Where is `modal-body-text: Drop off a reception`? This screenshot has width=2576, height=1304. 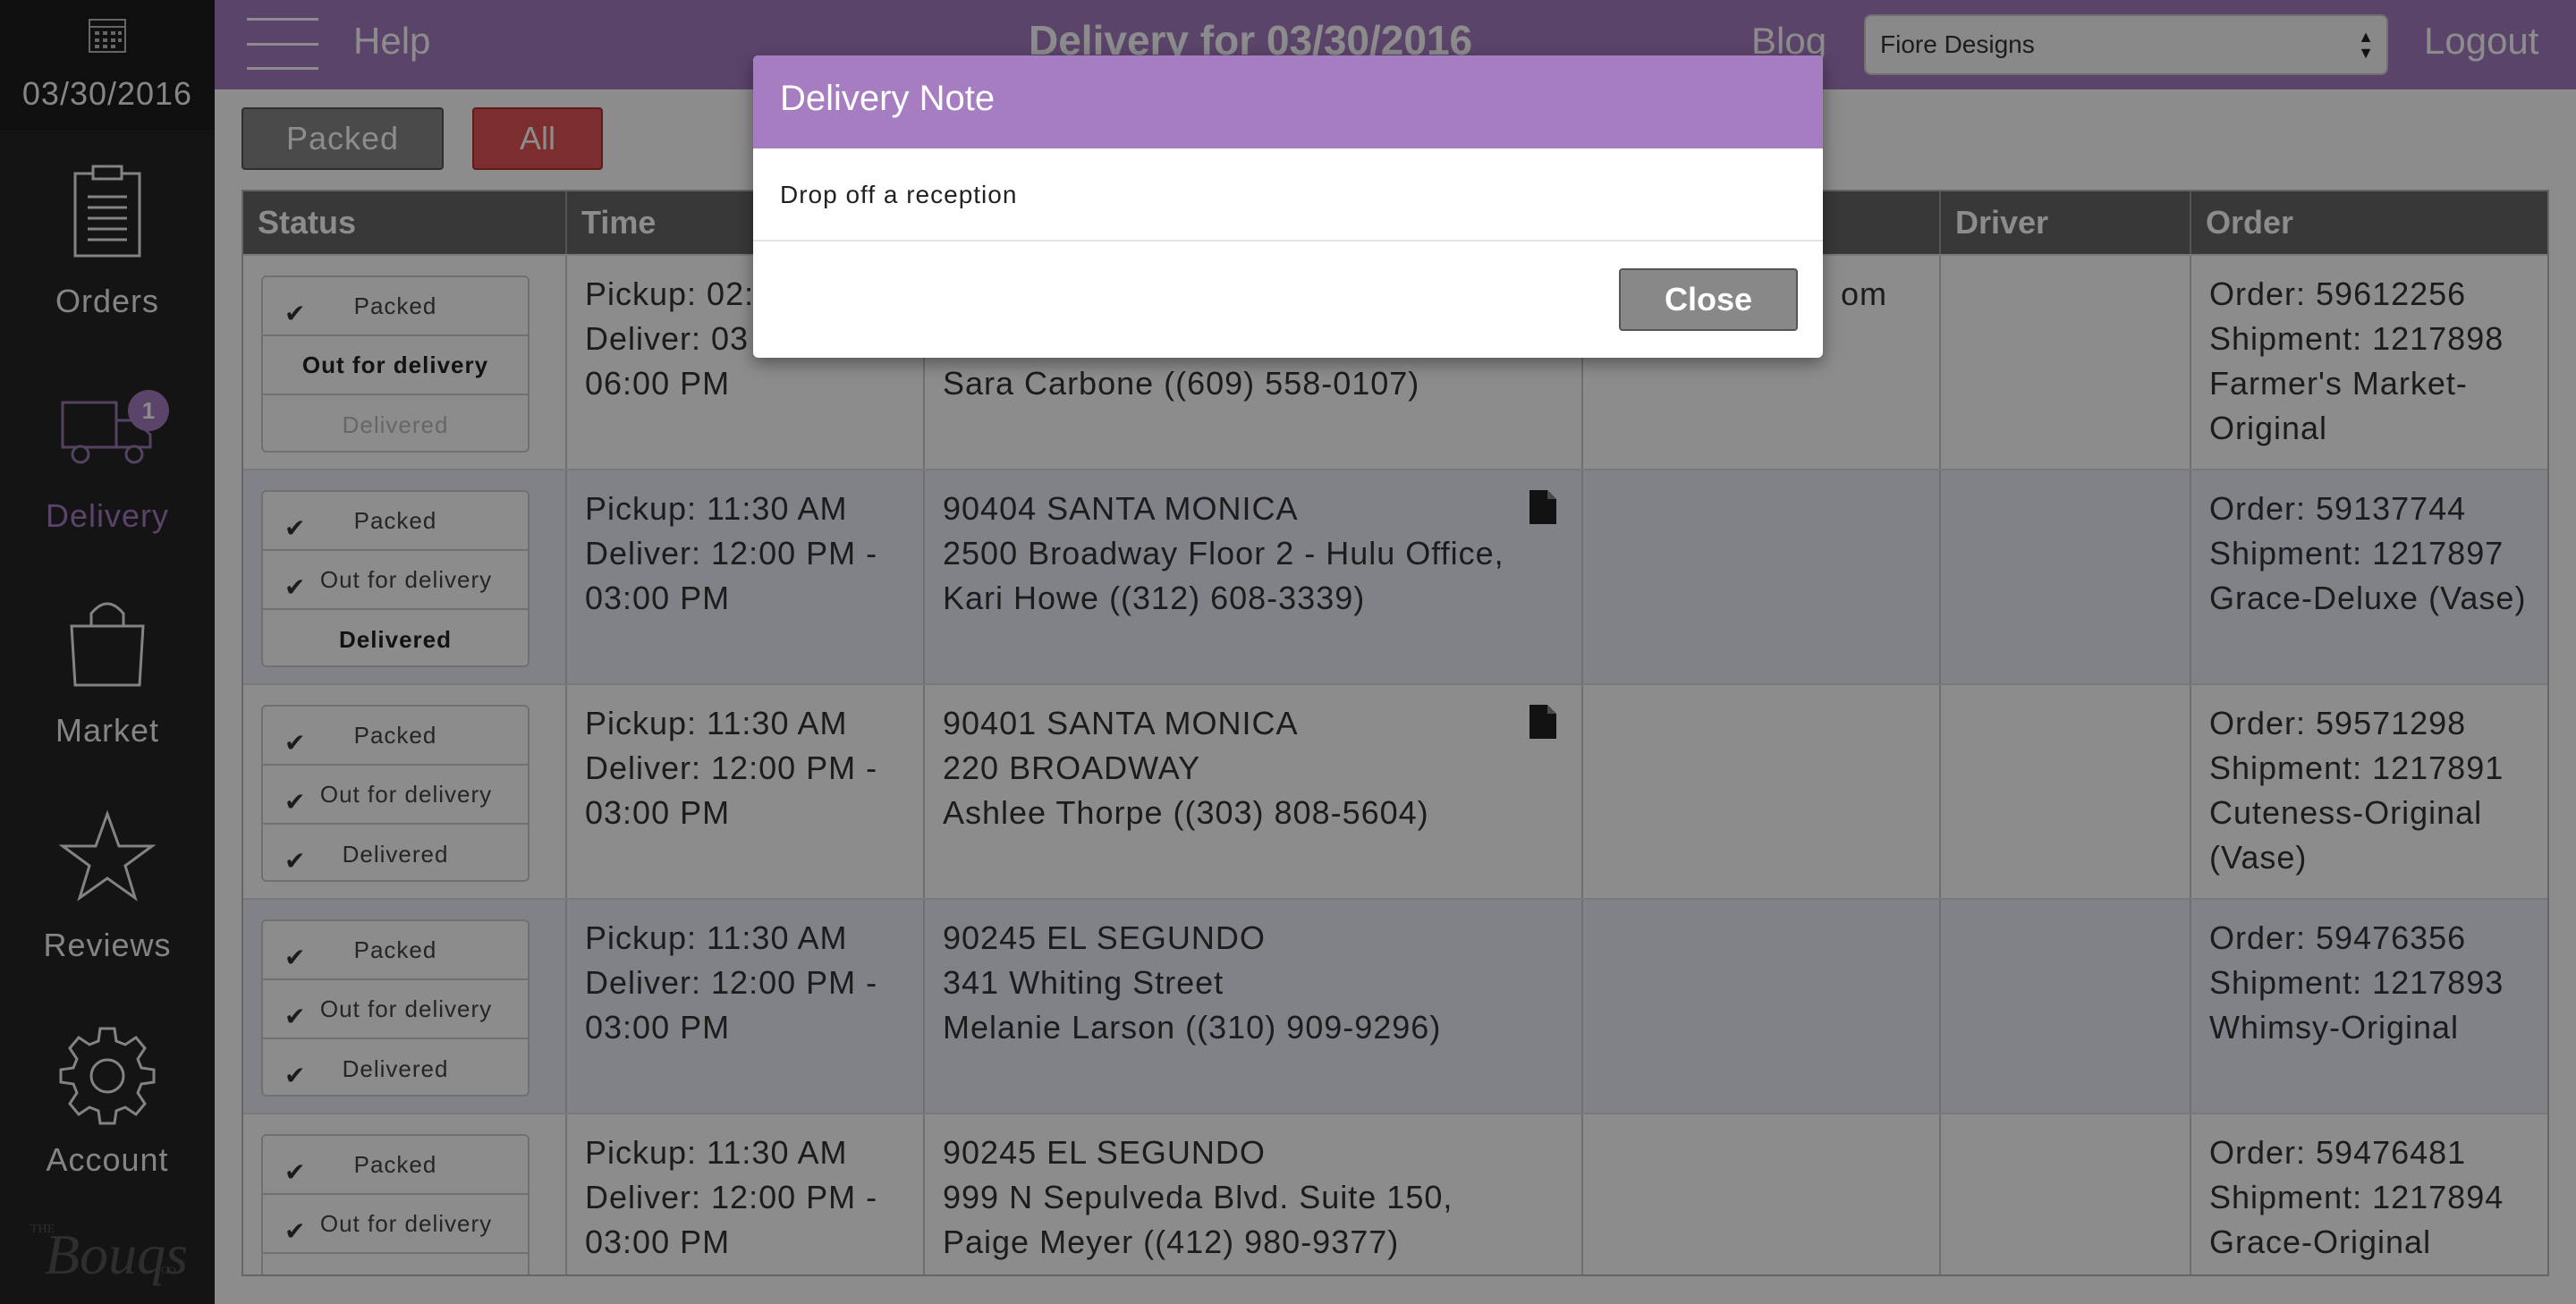 modal-body-text: Drop off a reception is located at coordinates (1288, 195).